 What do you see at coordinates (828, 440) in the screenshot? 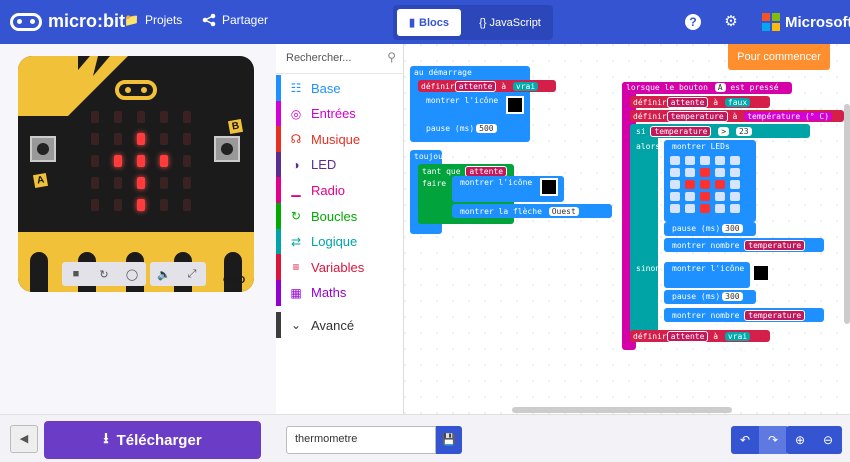
I see `zoom-out-icon: ⊖` at bounding box center [828, 440].